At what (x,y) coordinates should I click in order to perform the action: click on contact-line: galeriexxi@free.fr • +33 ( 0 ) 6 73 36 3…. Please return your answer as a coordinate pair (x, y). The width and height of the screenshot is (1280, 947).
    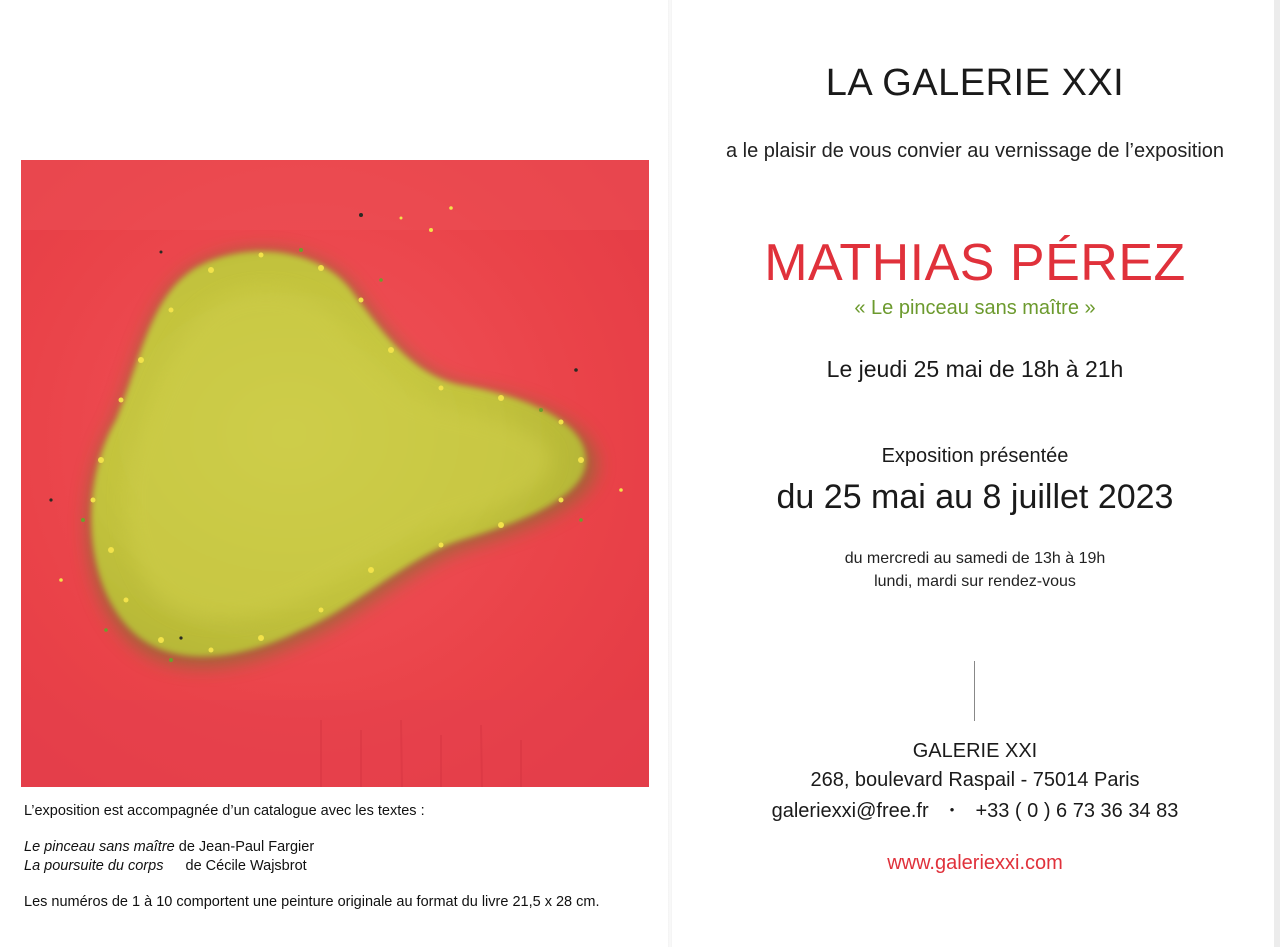
    Looking at the image, I should click on (975, 810).